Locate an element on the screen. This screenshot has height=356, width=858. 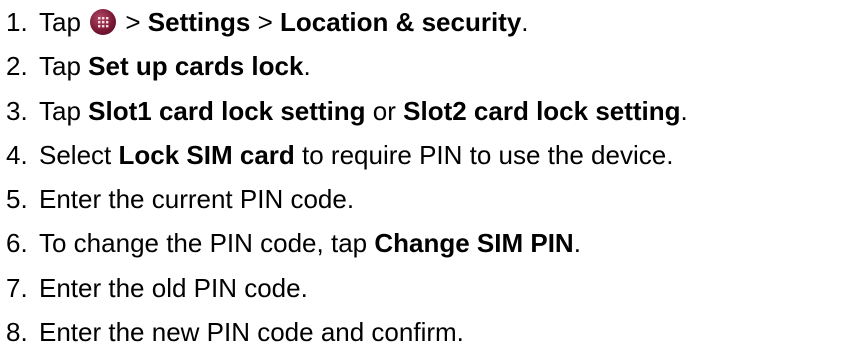
step-text: Enter the old PIN code. is located at coordinates (173, 288).